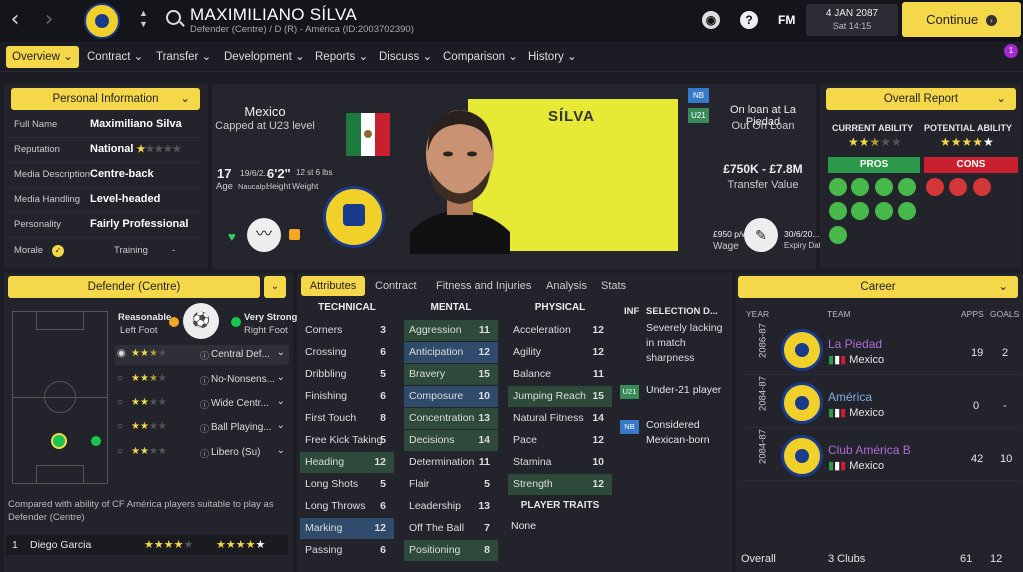 Image resolution: width=1023 pixels, height=572 pixels. Describe the element at coordinates (860, 187) in the screenshot. I see `pro-head-icon` at that location.